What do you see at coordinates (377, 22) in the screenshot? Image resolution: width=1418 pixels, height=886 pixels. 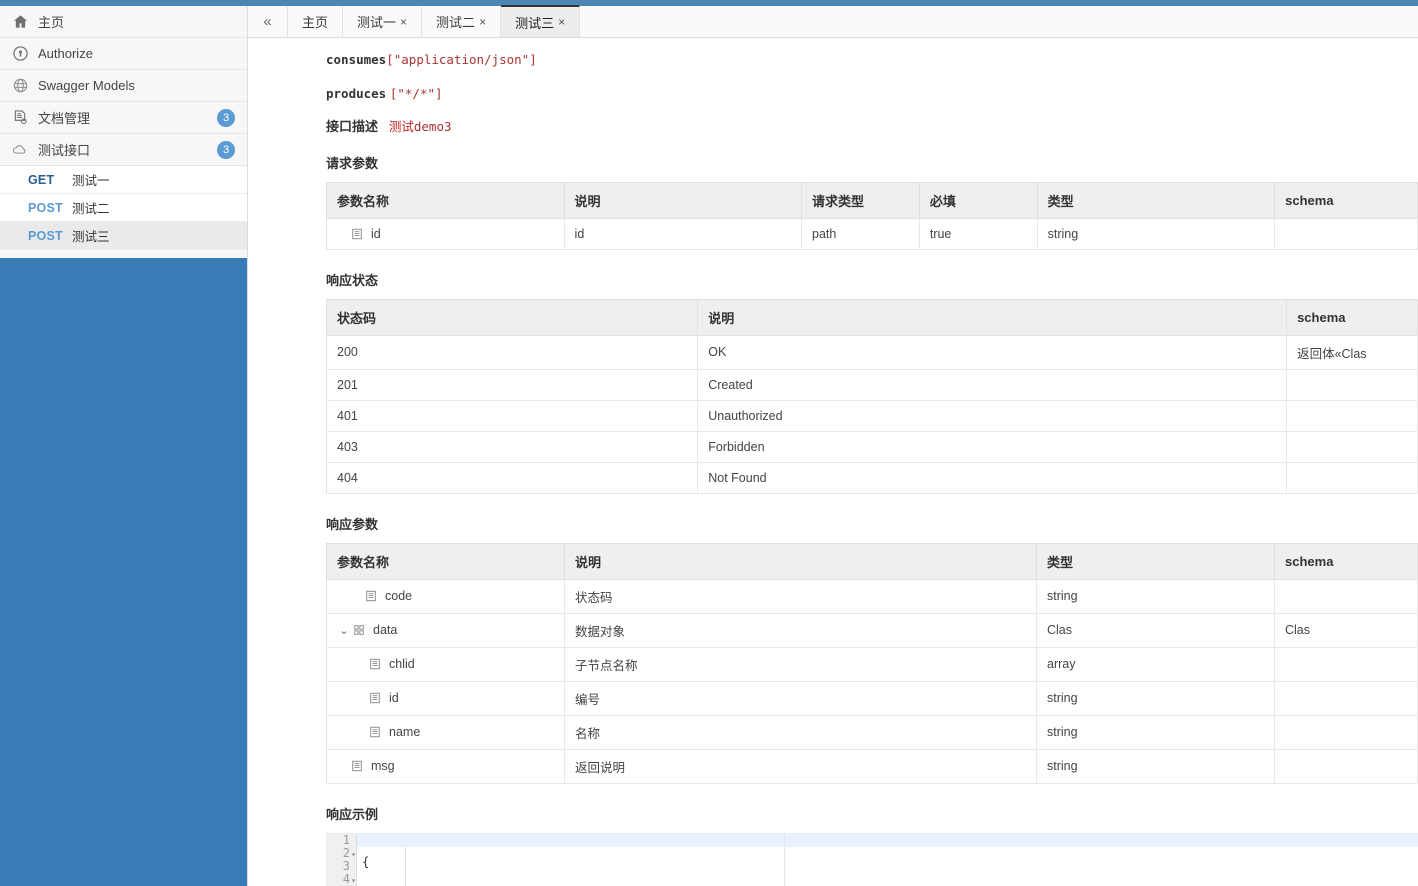 I see `tab-label: 测试一` at bounding box center [377, 22].